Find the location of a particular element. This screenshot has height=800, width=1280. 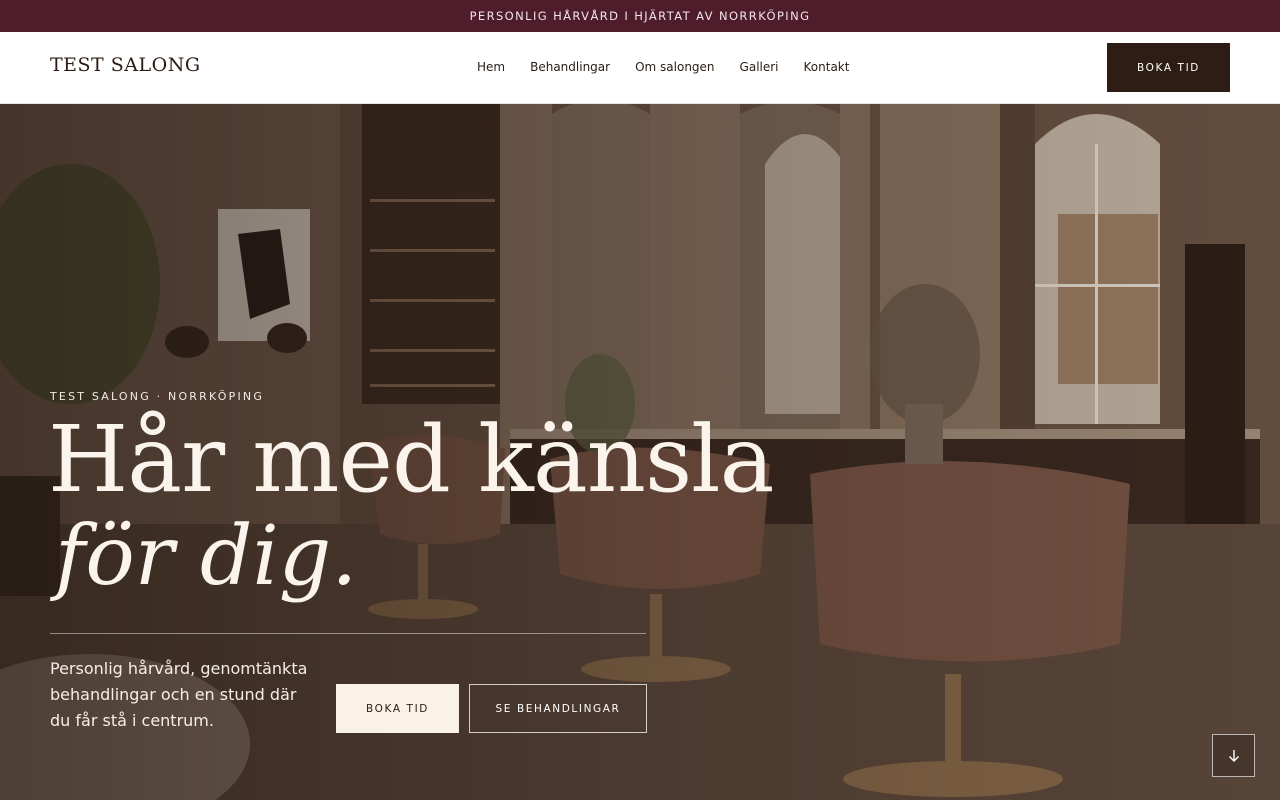

header-book-button: BOKA TID is located at coordinates (1168, 67).